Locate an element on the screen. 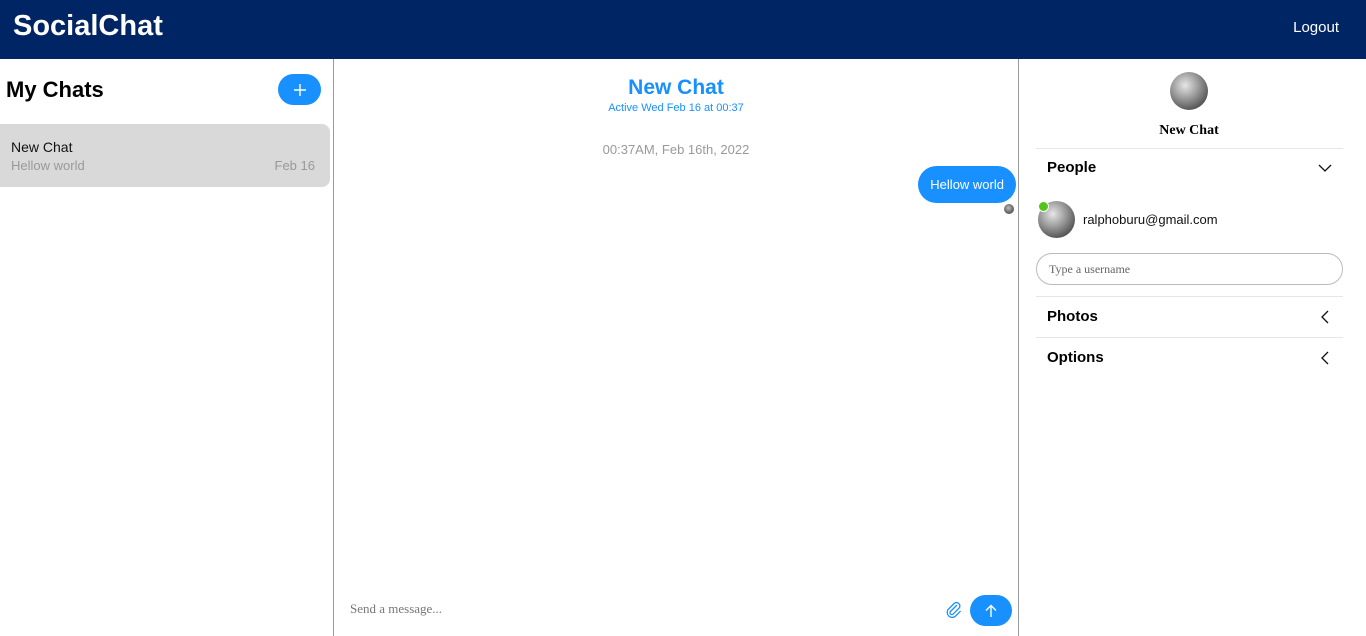 The image size is (1366, 636). send-button is located at coordinates (991, 610).